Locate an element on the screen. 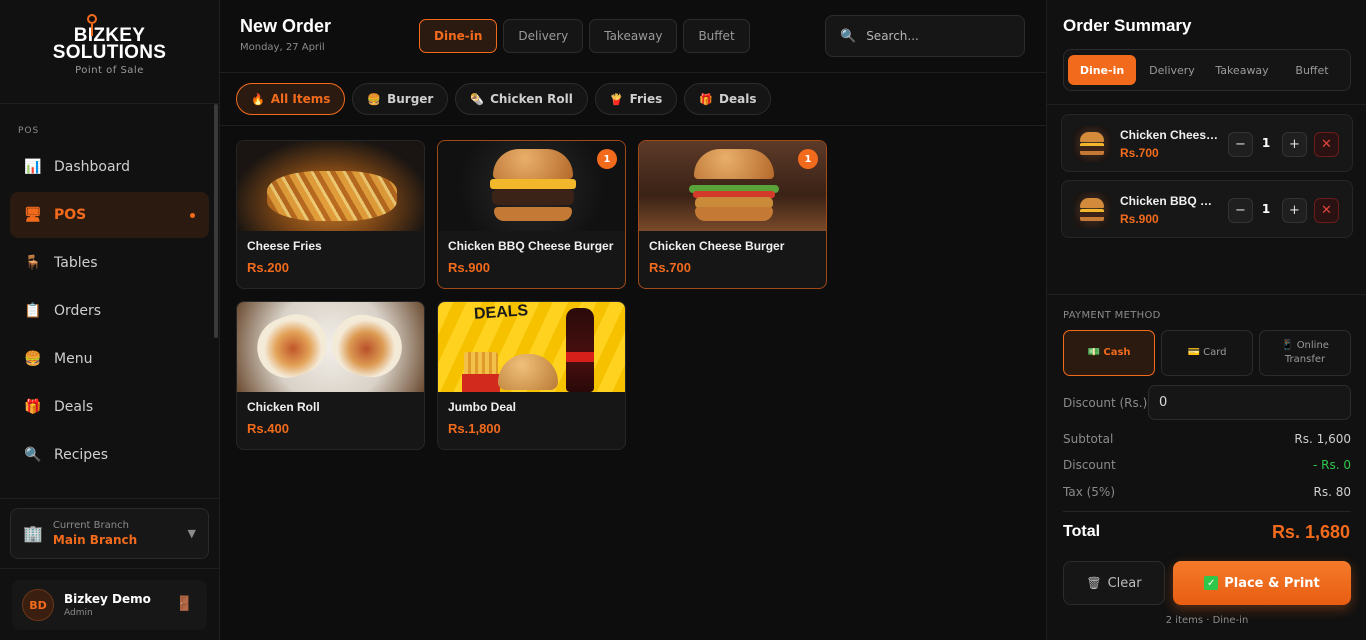 The width and height of the screenshot is (1366, 640). subtotal-row: Subtotal Rs. 1,600 is located at coordinates (1207, 439).